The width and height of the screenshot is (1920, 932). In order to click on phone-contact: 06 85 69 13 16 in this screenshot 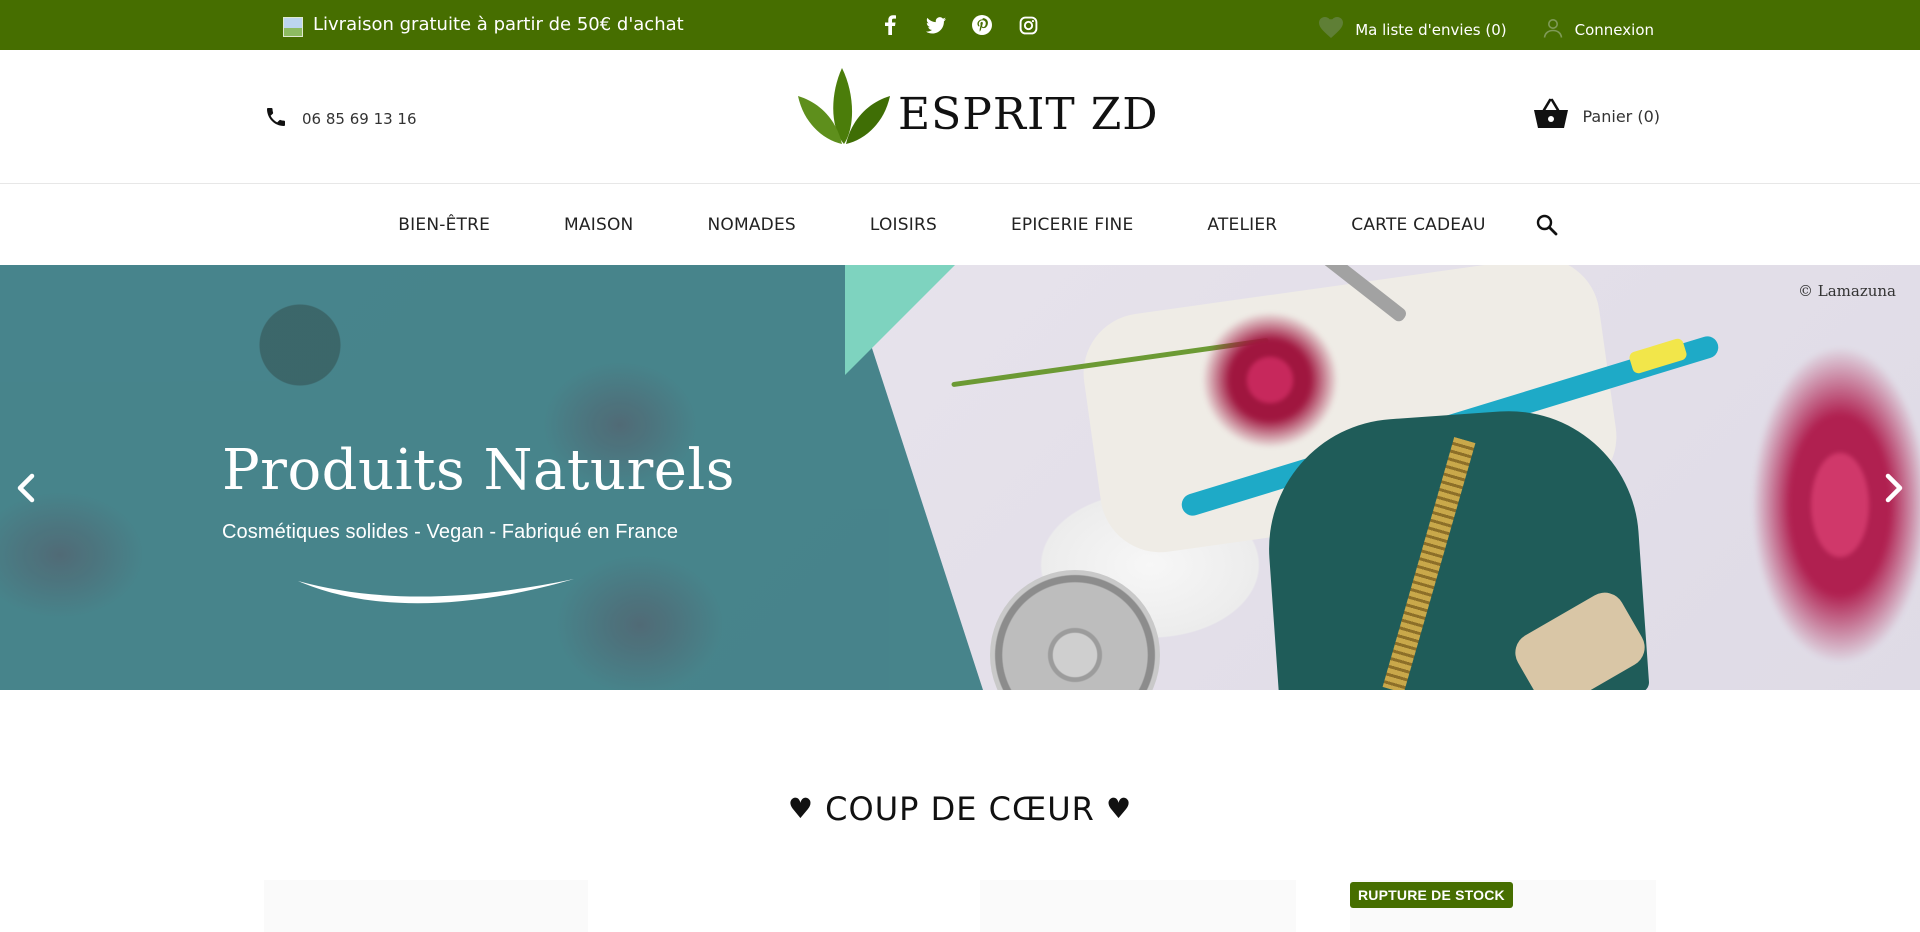, I will do `click(340, 119)`.